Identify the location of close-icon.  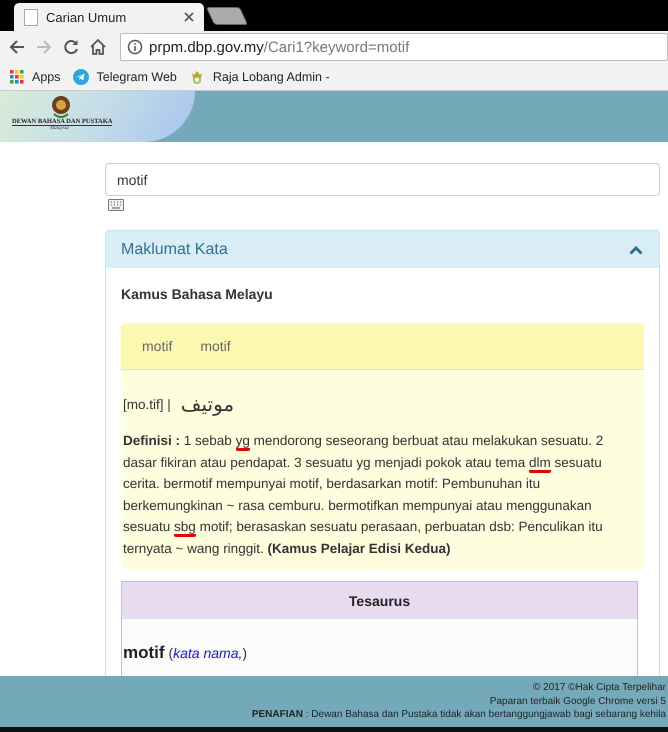
(189, 17).